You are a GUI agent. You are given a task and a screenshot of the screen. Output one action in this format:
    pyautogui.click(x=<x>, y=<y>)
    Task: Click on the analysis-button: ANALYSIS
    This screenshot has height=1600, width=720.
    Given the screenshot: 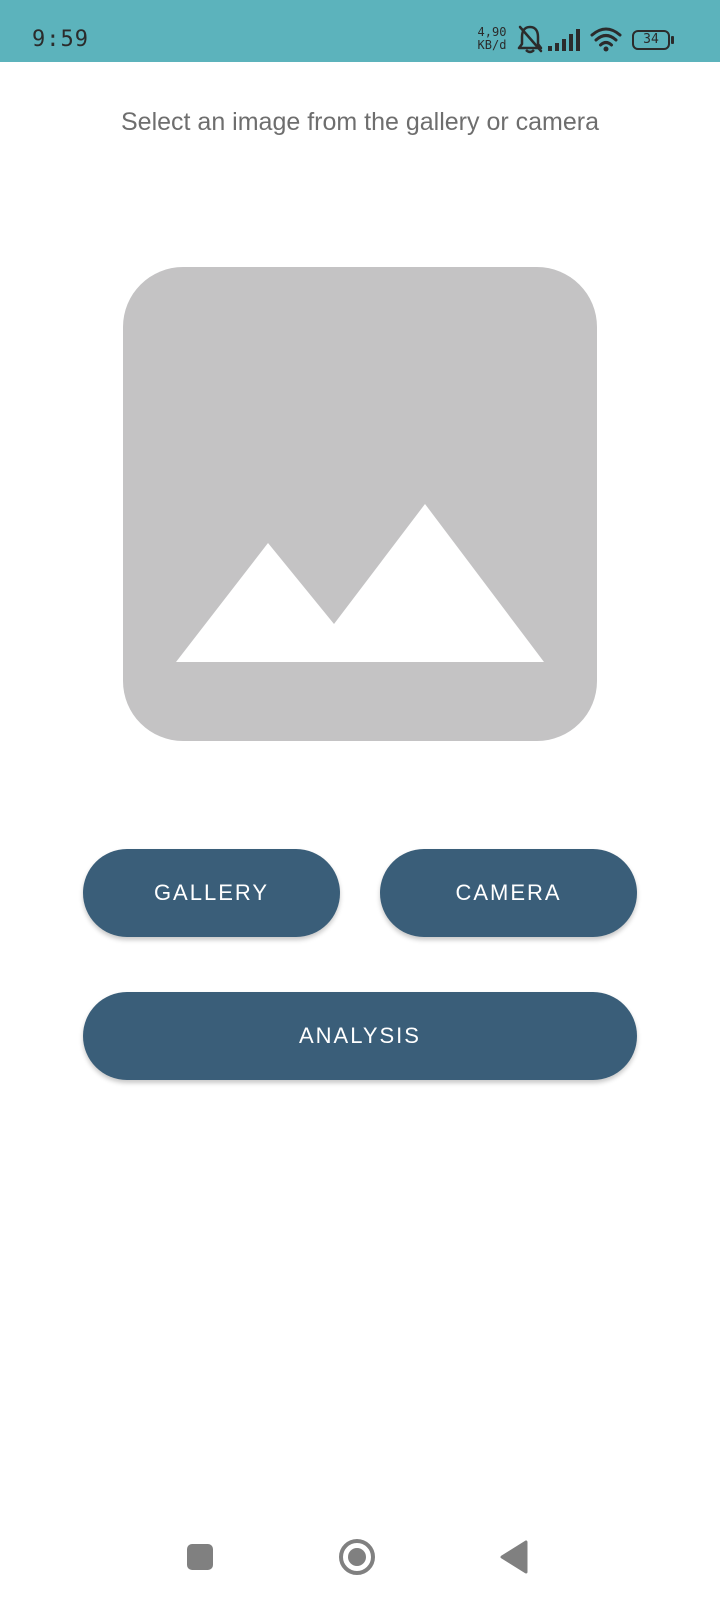 What is the action you would take?
    pyautogui.click(x=360, y=1036)
    